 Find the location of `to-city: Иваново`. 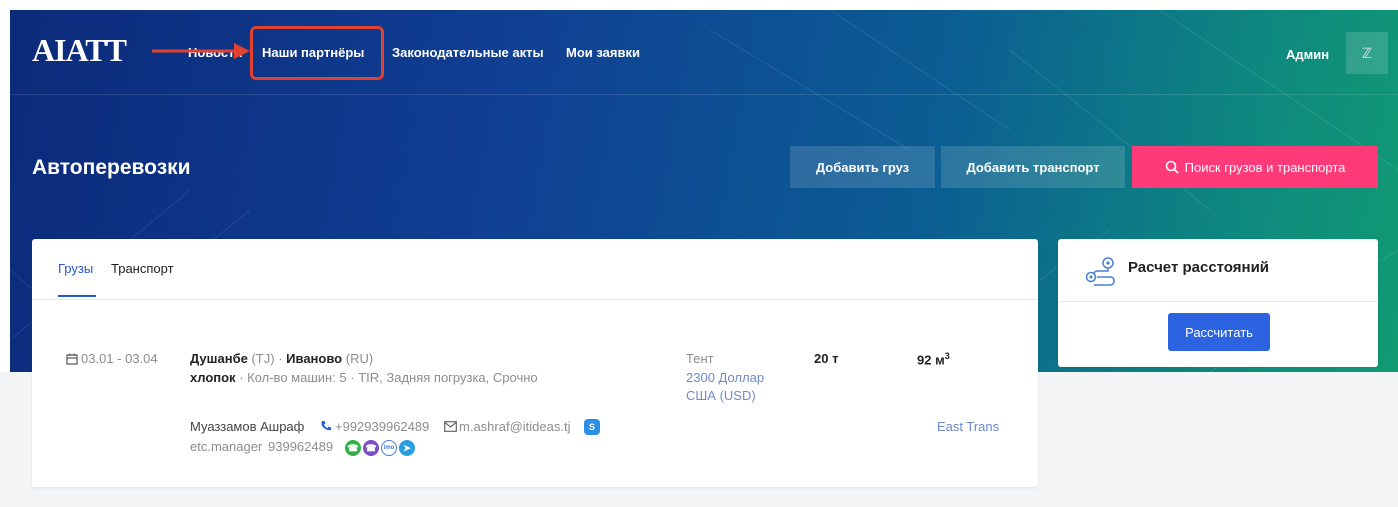

to-city: Иваново is located at coordinates (314, 358).